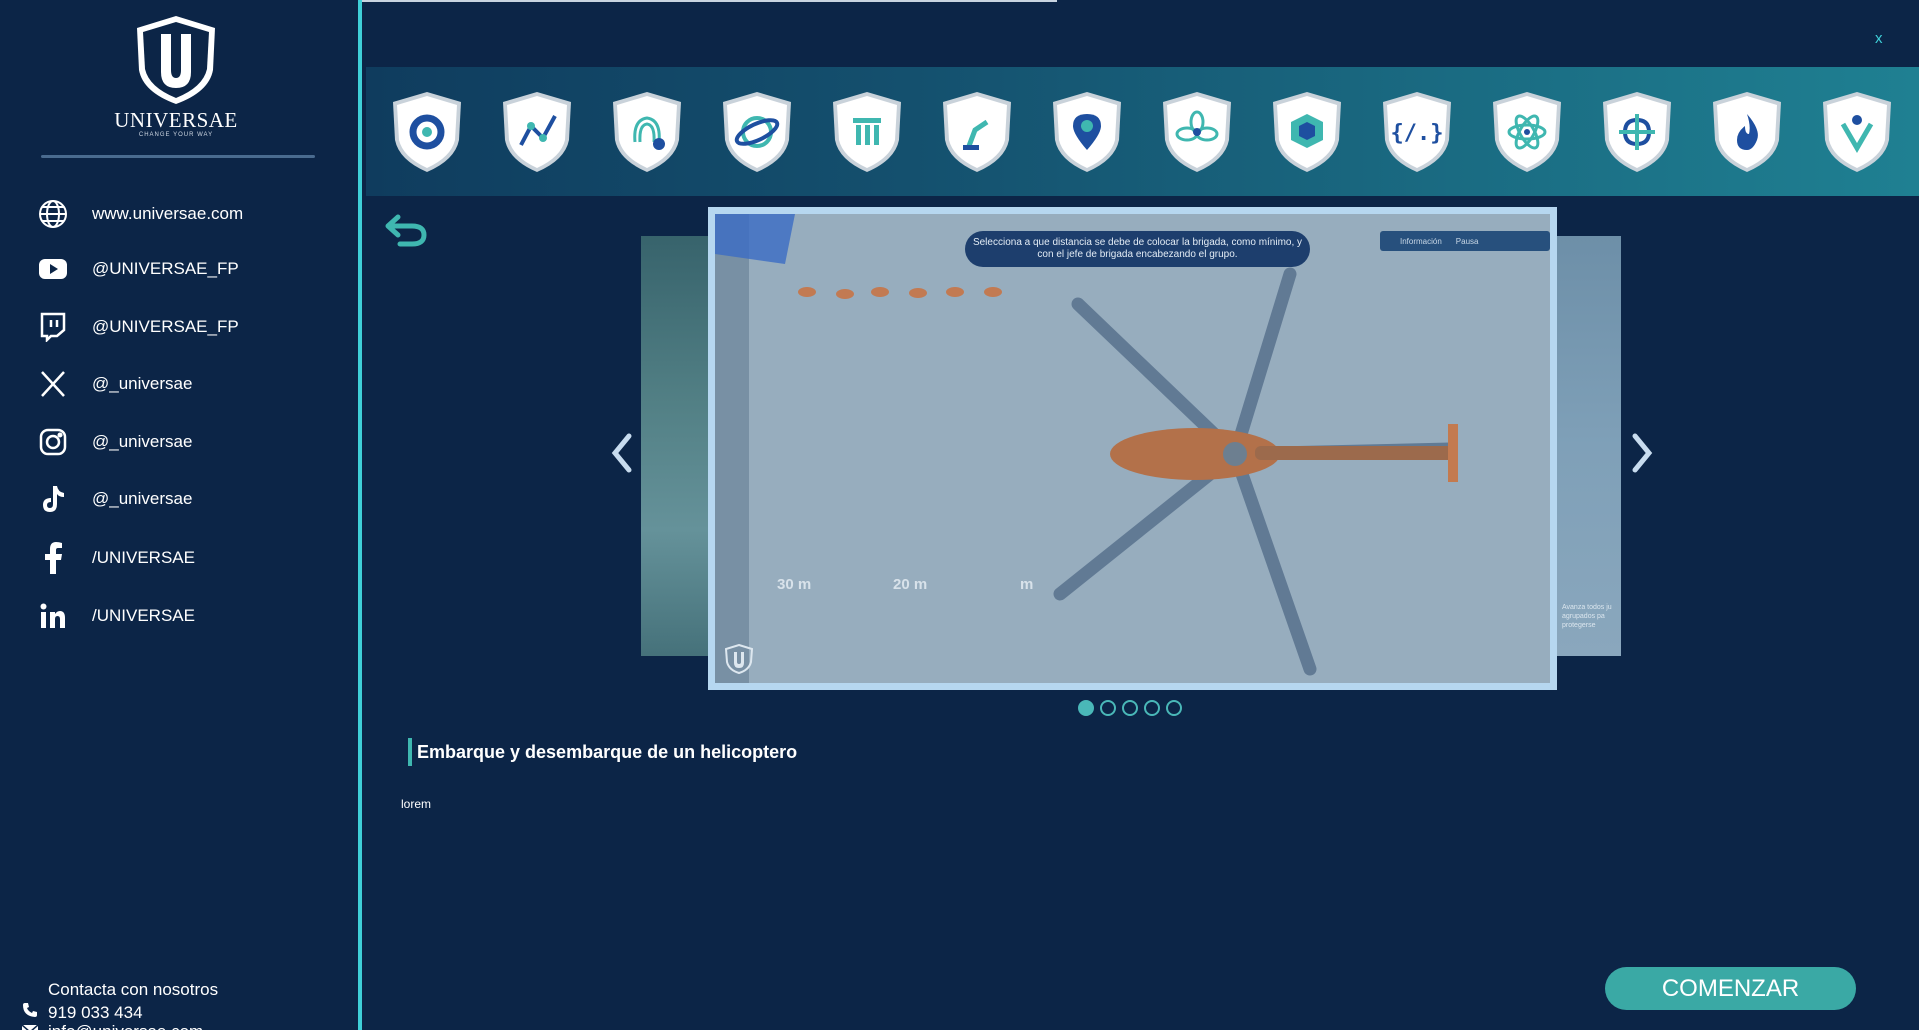 The width and height of the screenshot is (1919, 1030). I want to click on flame-badge-icon, so click(1747, 132).